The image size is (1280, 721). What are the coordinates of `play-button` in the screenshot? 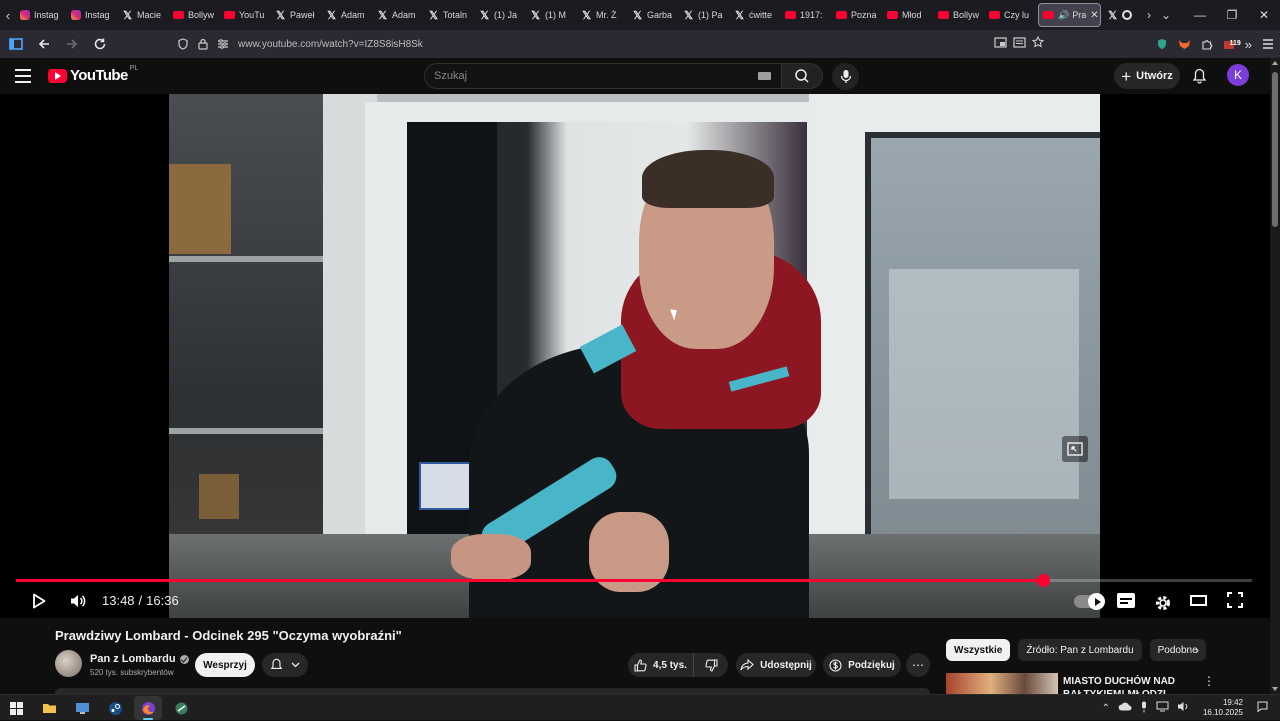 It's located at (39, 601).